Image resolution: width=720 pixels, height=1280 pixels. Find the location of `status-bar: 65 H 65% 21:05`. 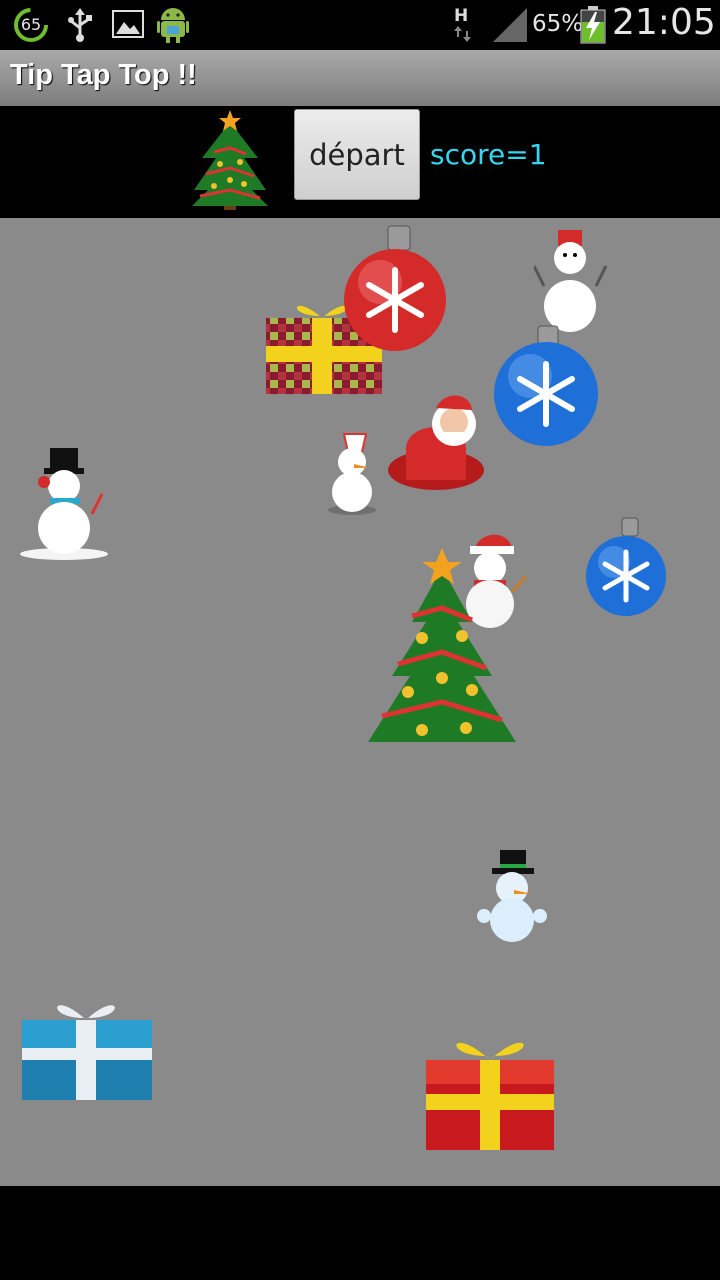

status-bar: 65 H 65% 21:05 is located at coordinates (360, 25).